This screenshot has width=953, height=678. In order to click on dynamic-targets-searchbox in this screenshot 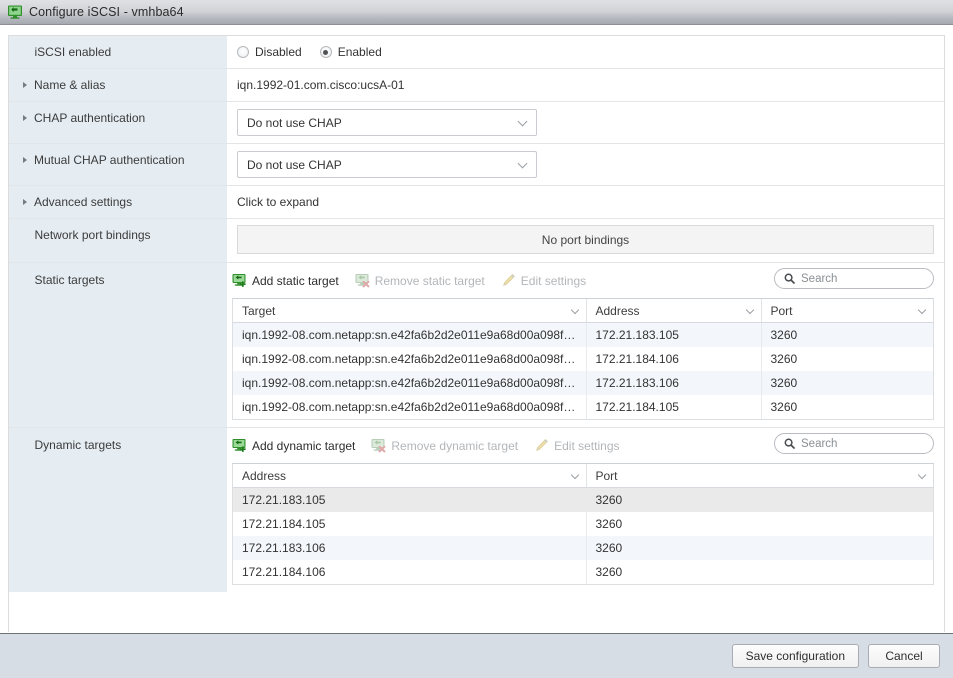, I will do `click(854, 443)`.